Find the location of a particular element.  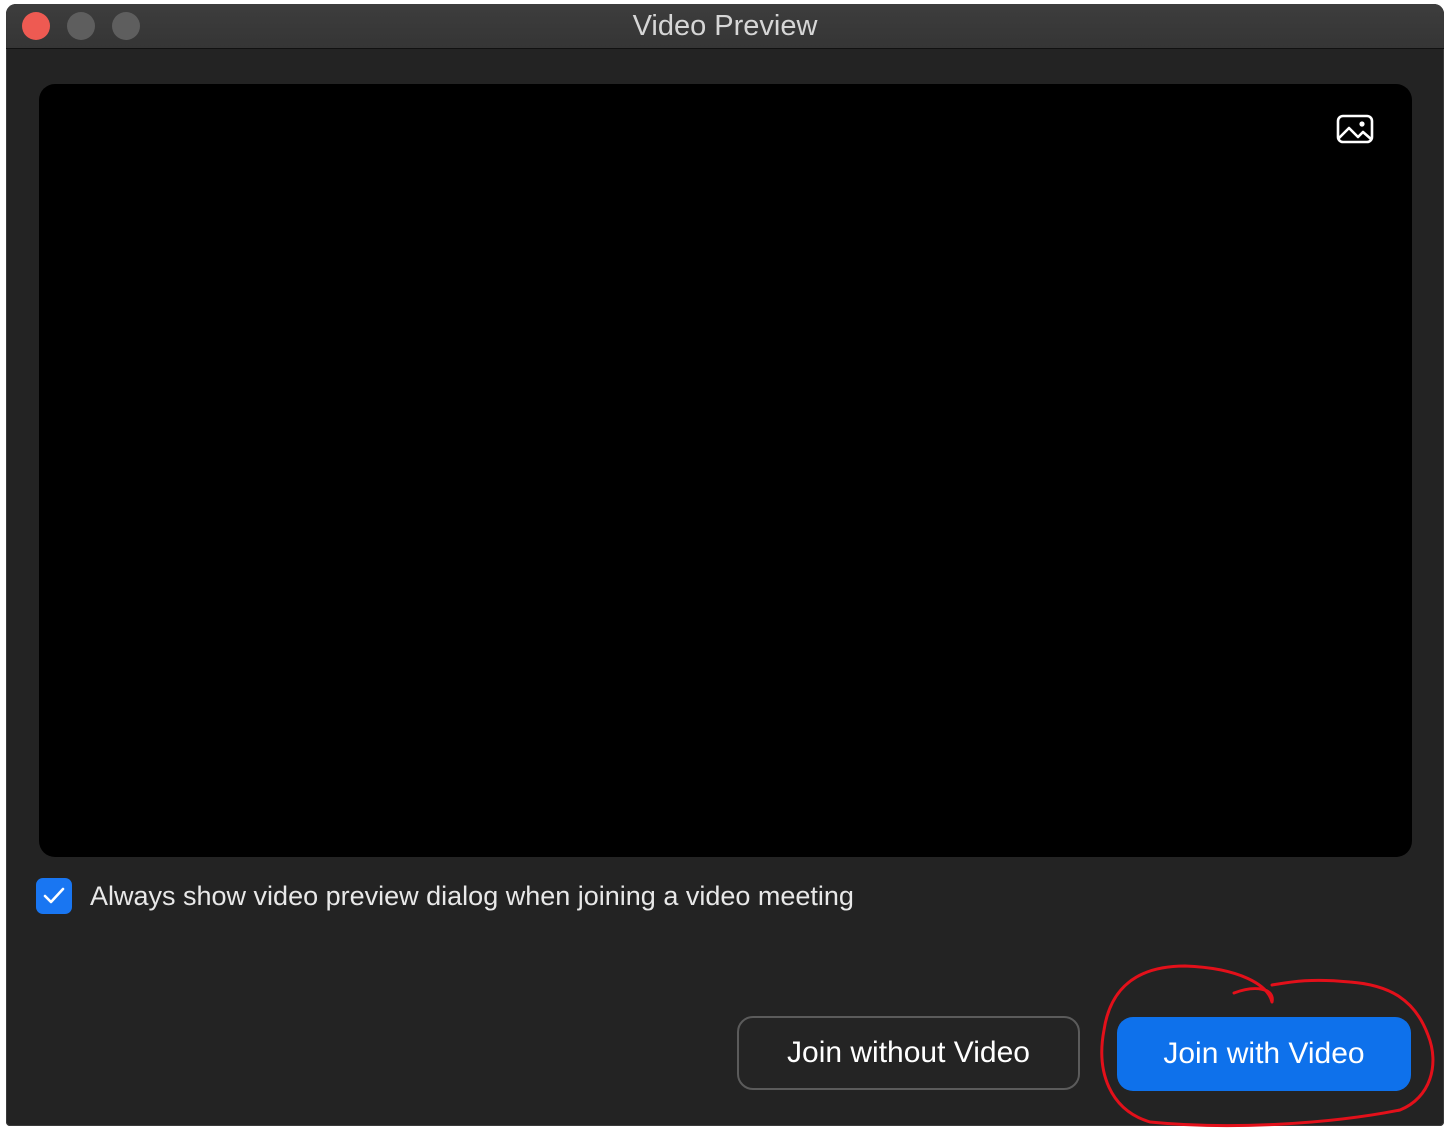

window-title: Video Preview is located at coordinates (725, 26).